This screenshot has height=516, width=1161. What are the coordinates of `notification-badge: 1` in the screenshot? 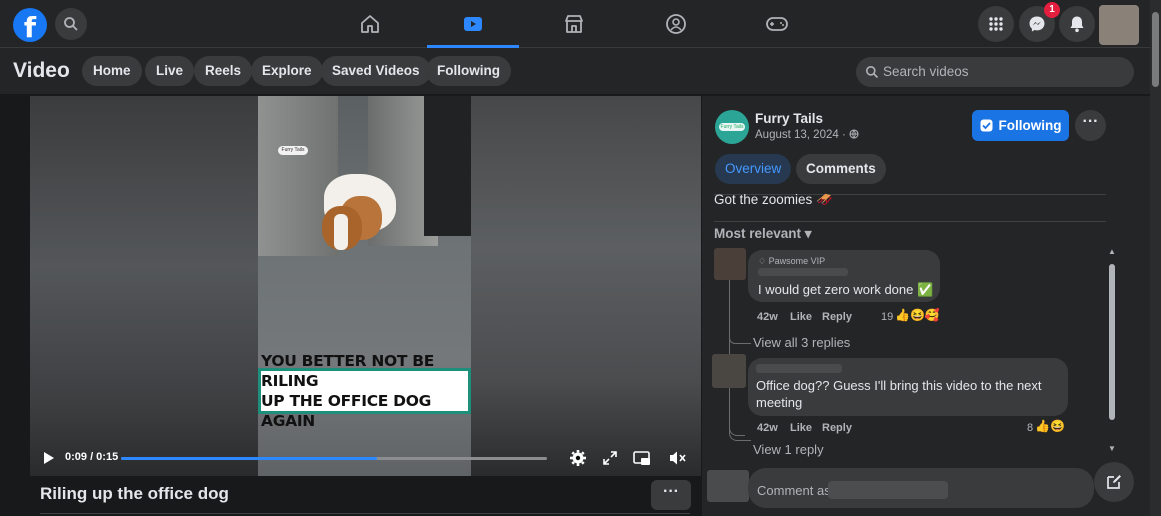 It's located at (1052, 10).